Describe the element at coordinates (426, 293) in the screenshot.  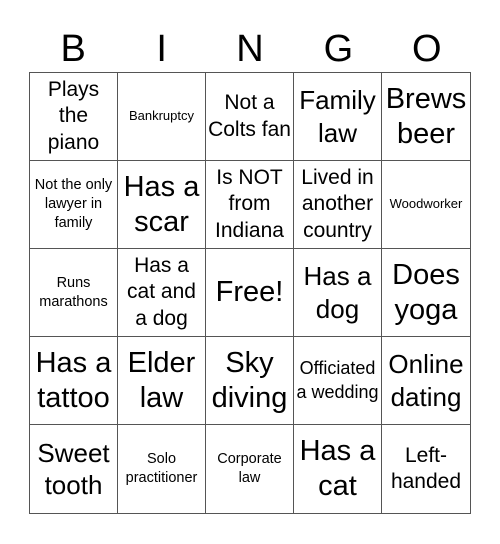
I see `bingo-cell: Does yoga` at that location.